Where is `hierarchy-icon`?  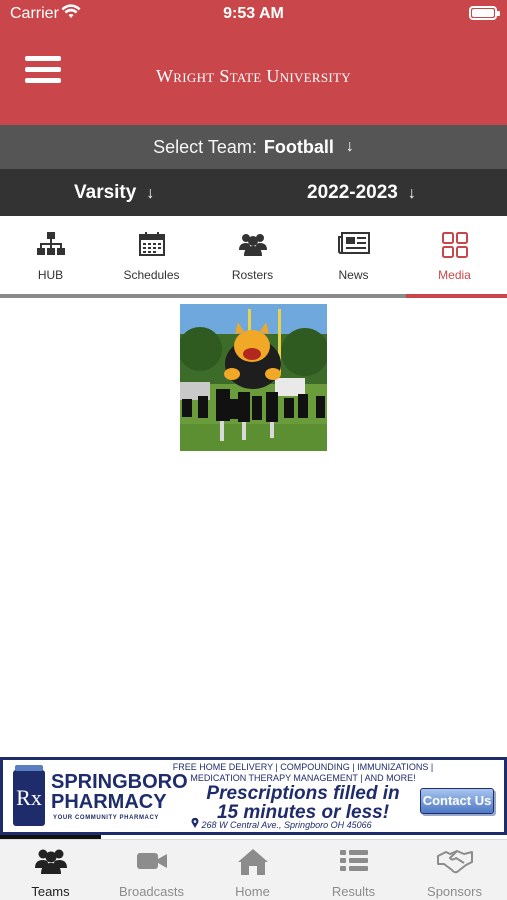 hierarchy-icon is located at coordinates (50, 246).